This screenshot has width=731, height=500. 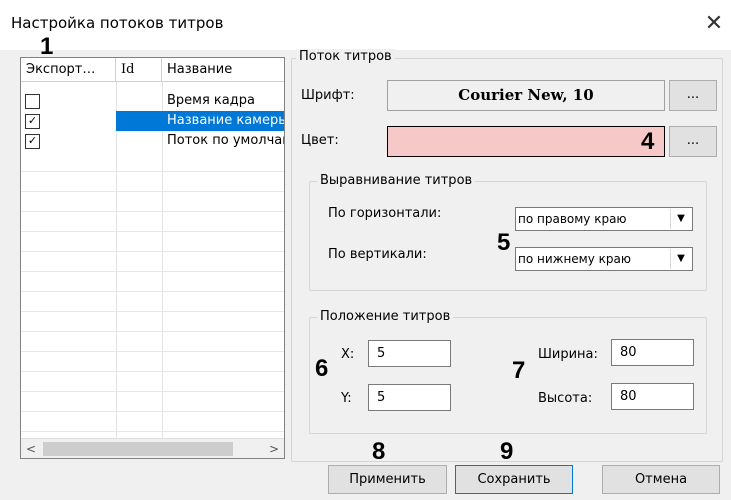 I want to click on list-item-selected: ✓ Название камеры, so click(x=152, y=121).